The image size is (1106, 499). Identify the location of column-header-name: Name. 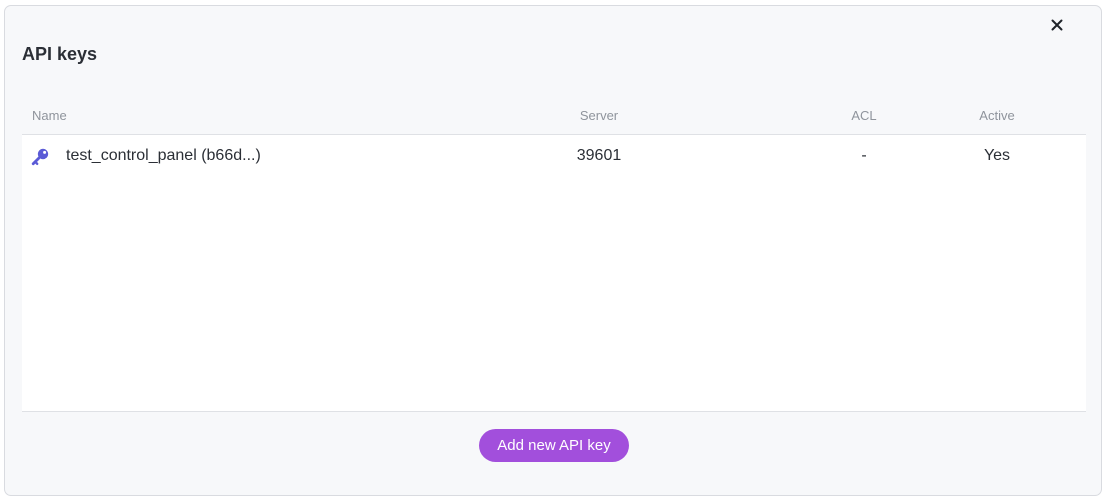
(49, 115).